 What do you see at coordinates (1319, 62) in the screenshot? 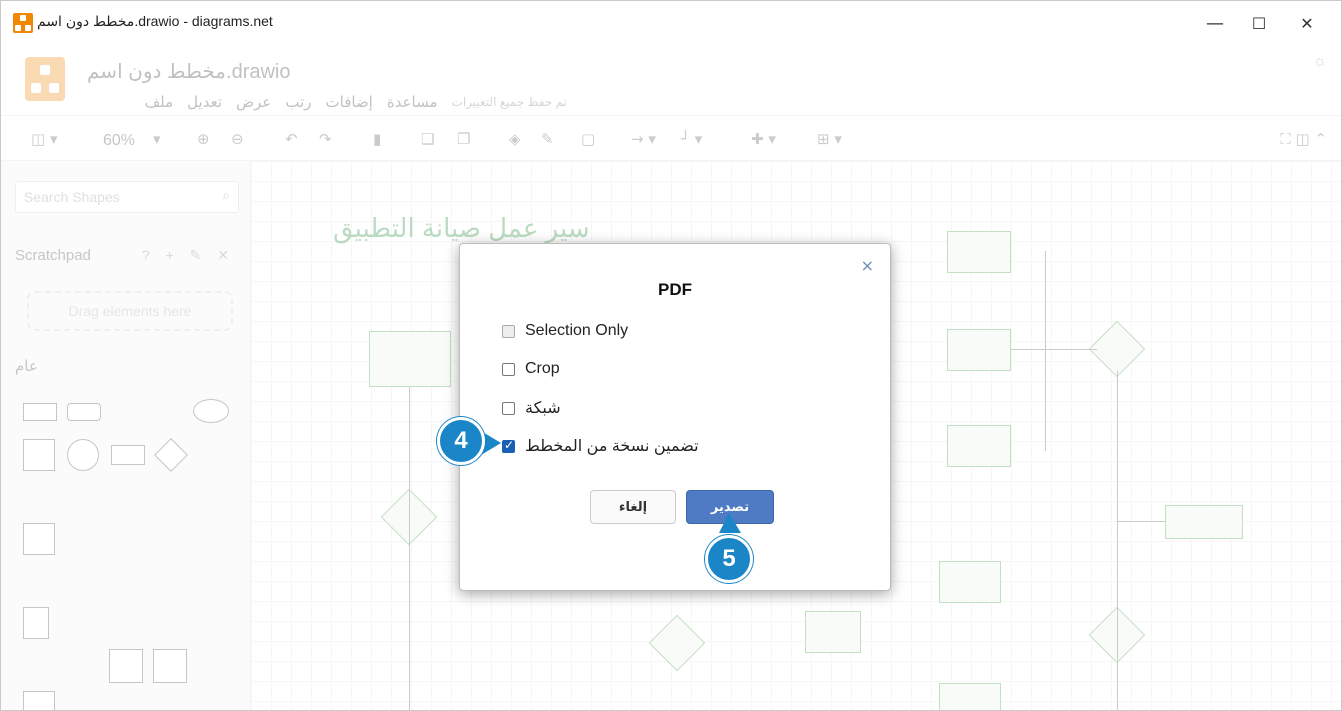
I see `theme-icon: ☼` at bounding box center [1319, 62].